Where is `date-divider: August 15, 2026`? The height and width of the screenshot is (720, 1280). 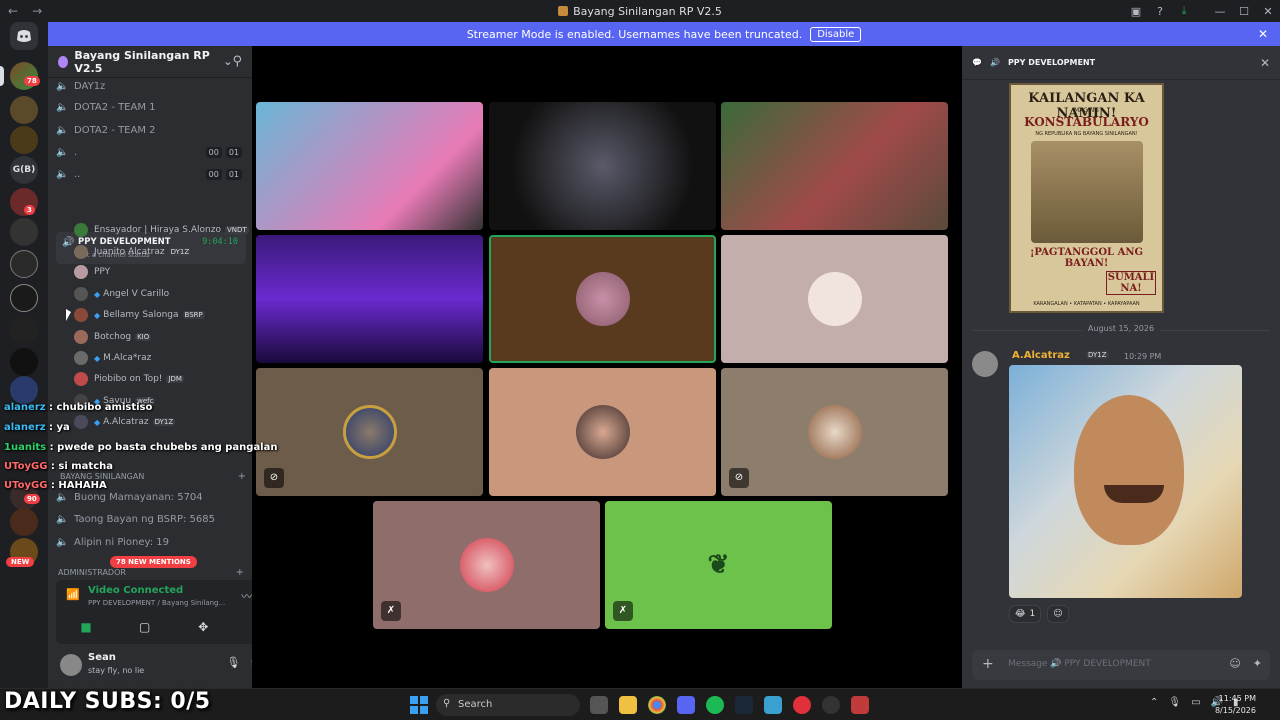
date-divider: August 15, 2026 is located at coordinates (1121, 328).